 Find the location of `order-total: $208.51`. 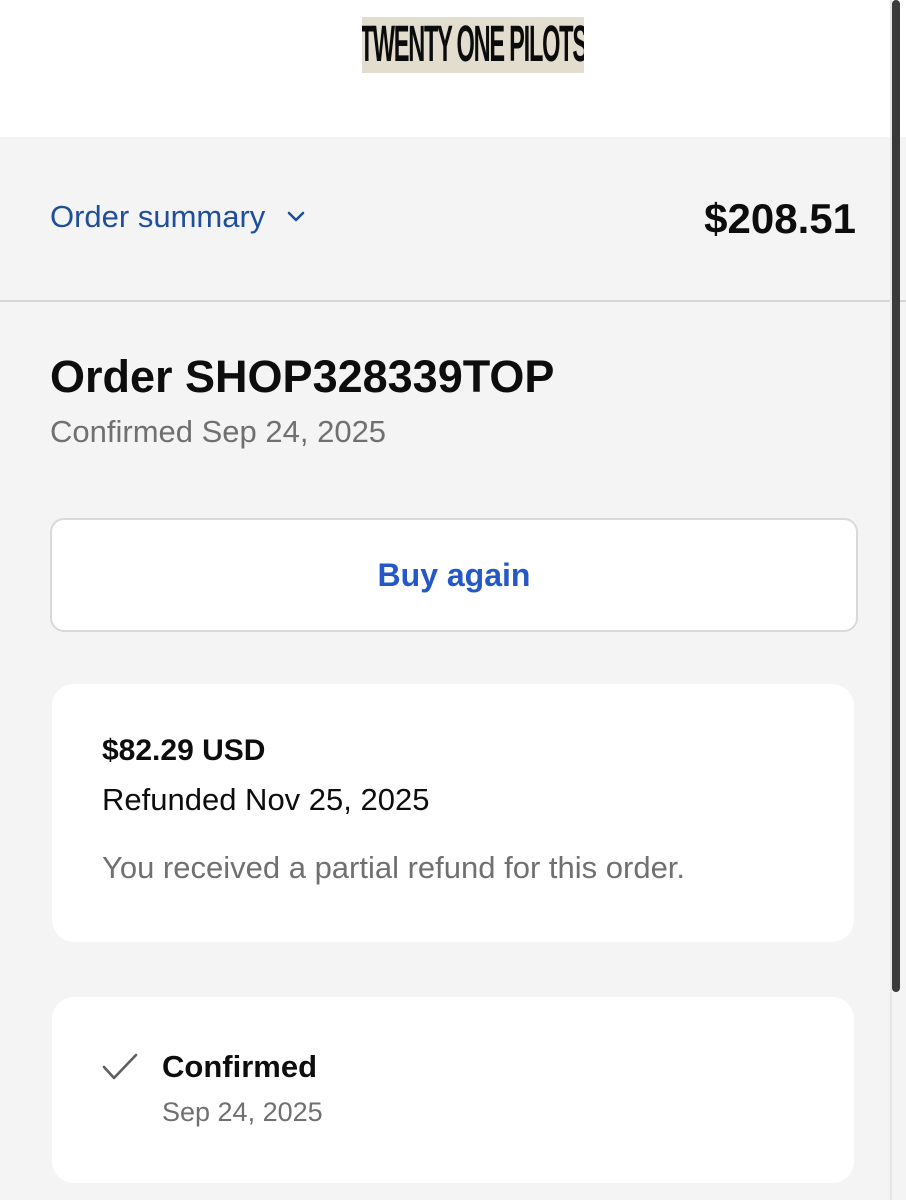

order-total: $208.51 is located at coordinates (780, 218).